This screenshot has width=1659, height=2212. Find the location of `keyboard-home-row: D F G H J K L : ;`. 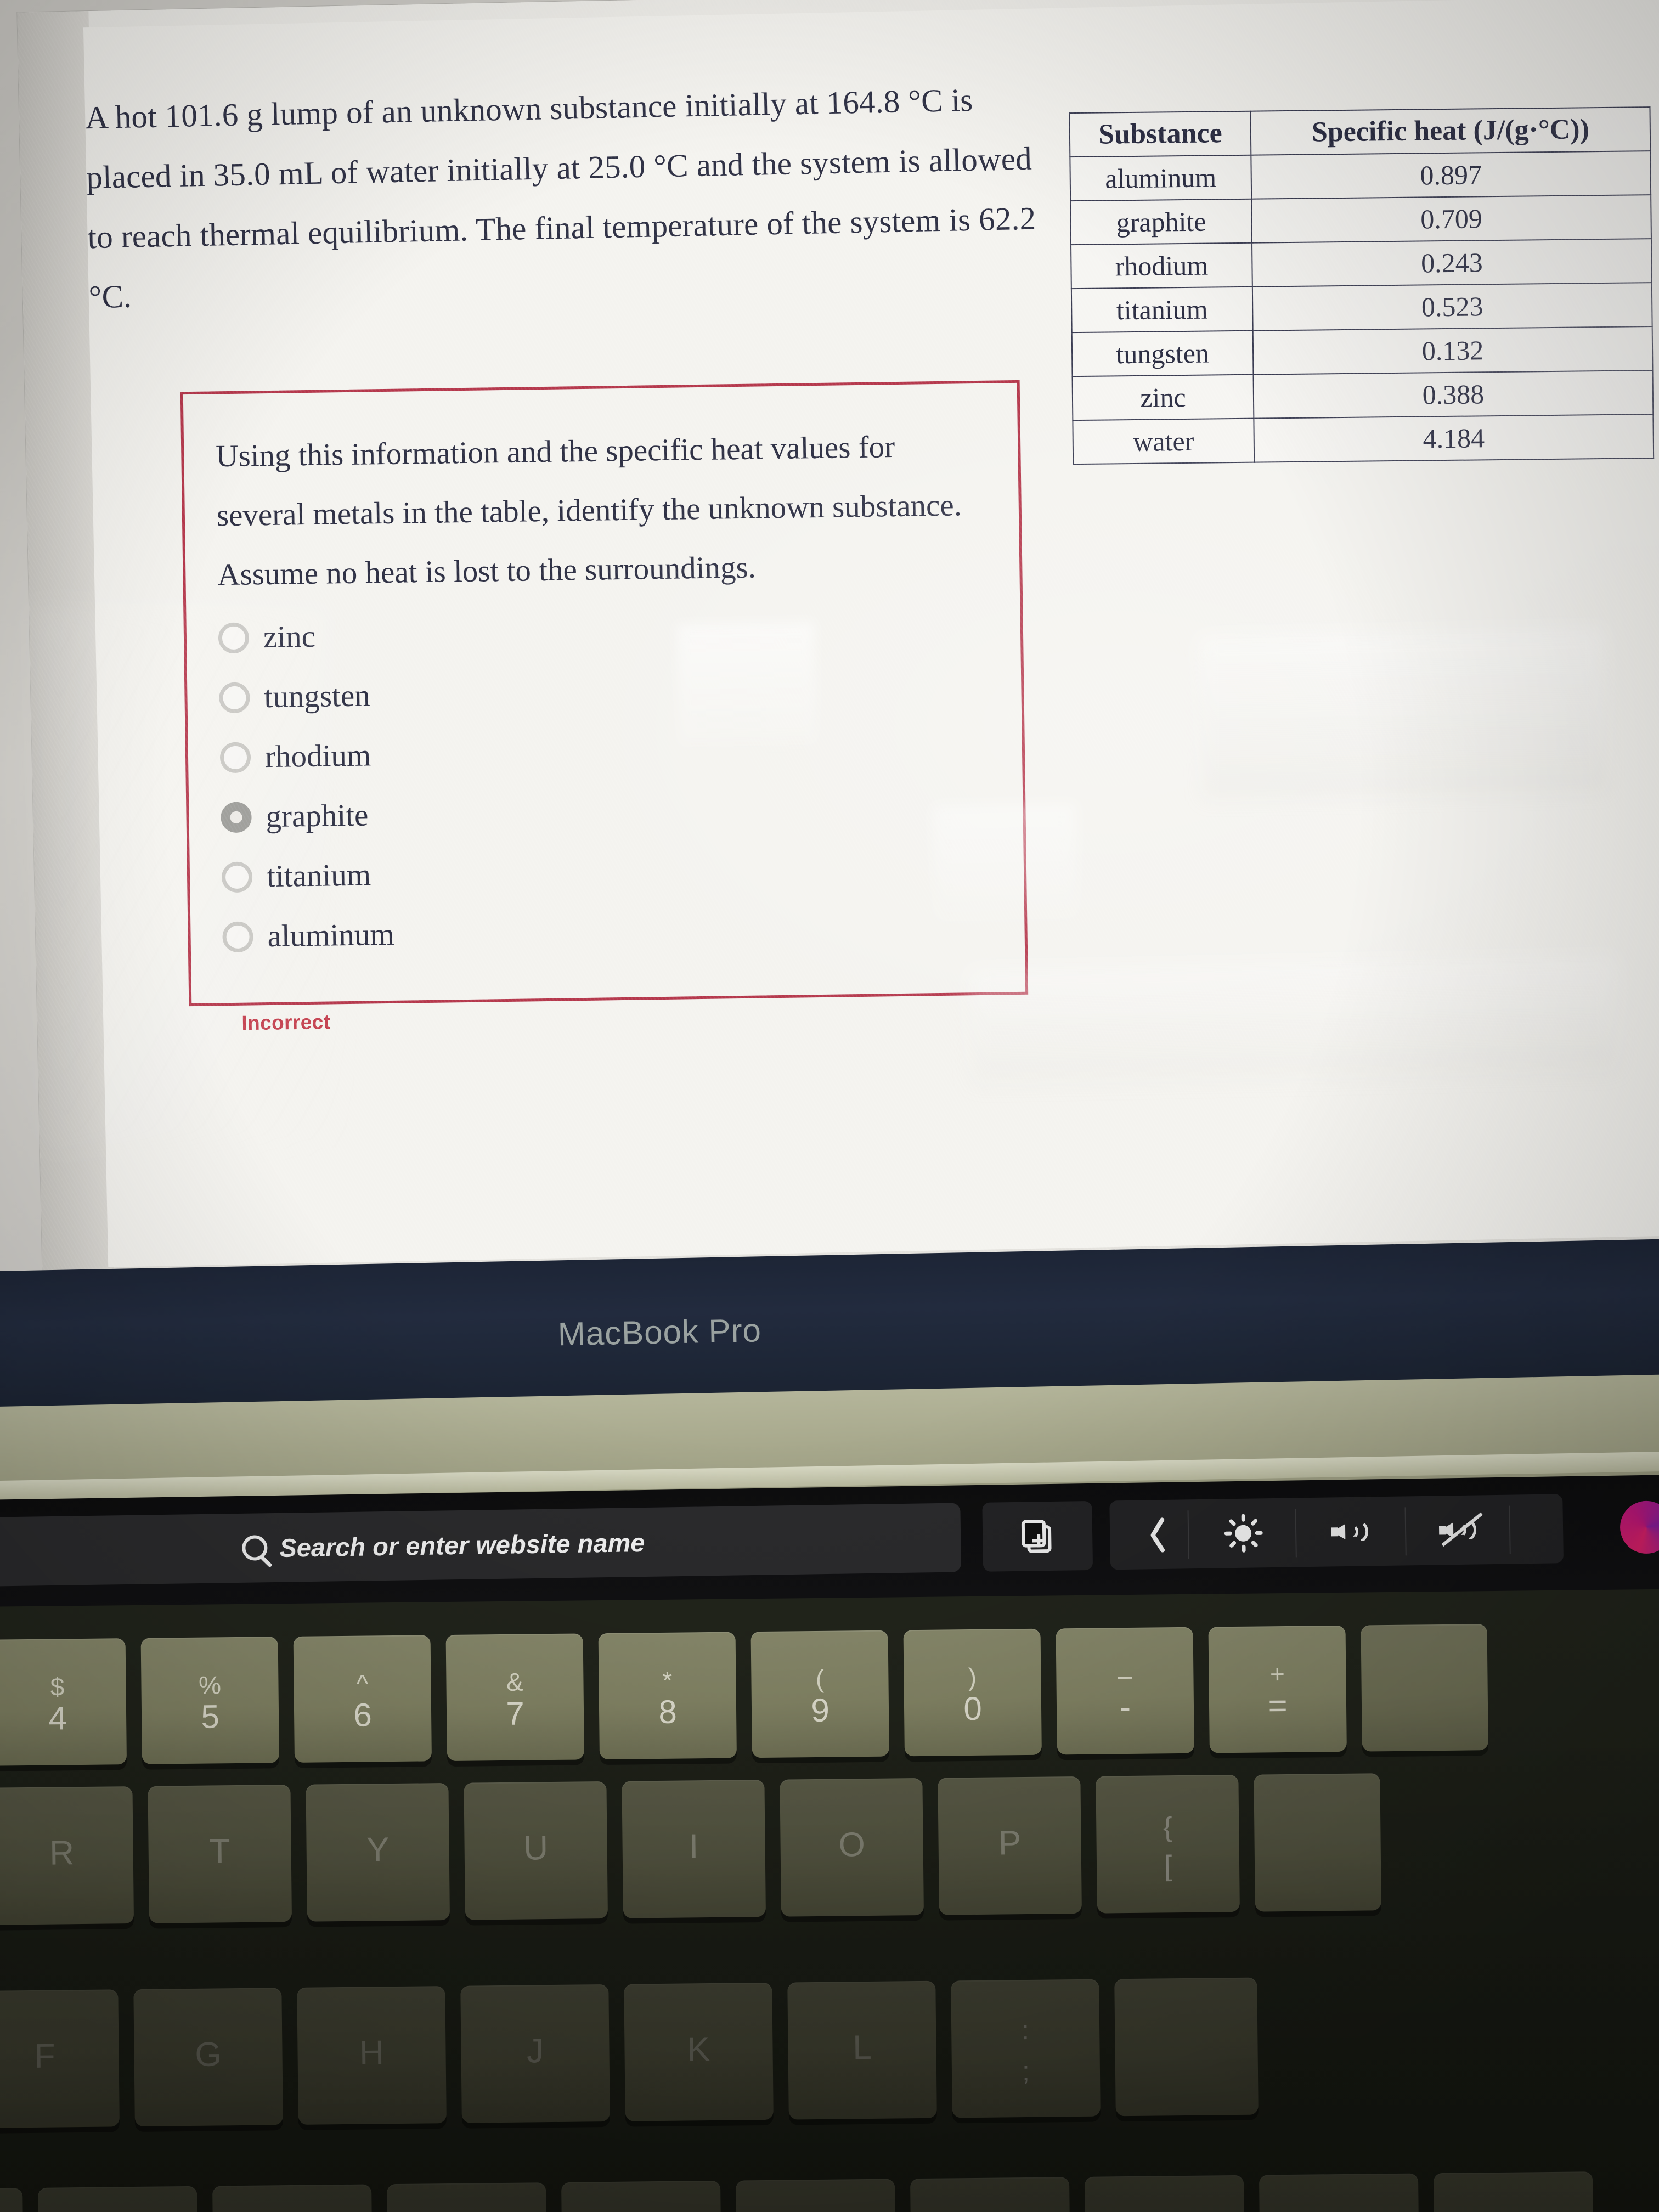

keyboard-home-row: D F G H J K L : ; is located at coordinates (830, 2050).